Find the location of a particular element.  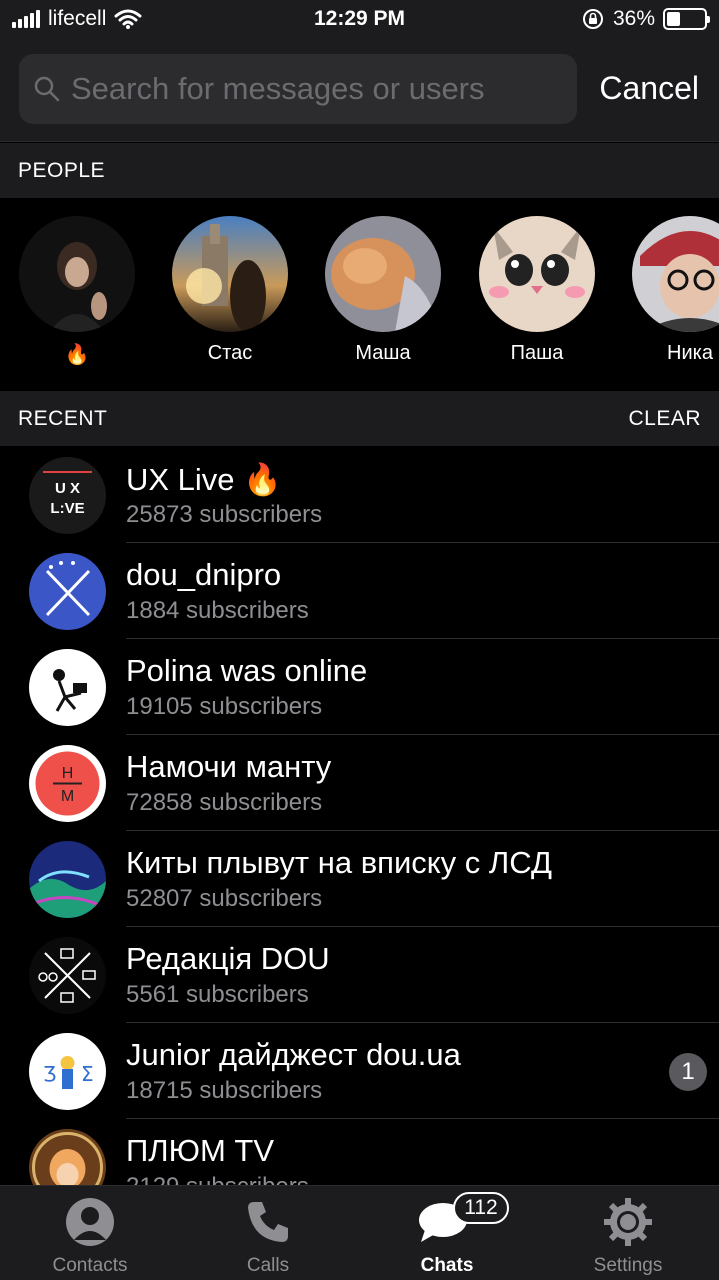

search-header: Cancel is located at coordinates (359, 91).